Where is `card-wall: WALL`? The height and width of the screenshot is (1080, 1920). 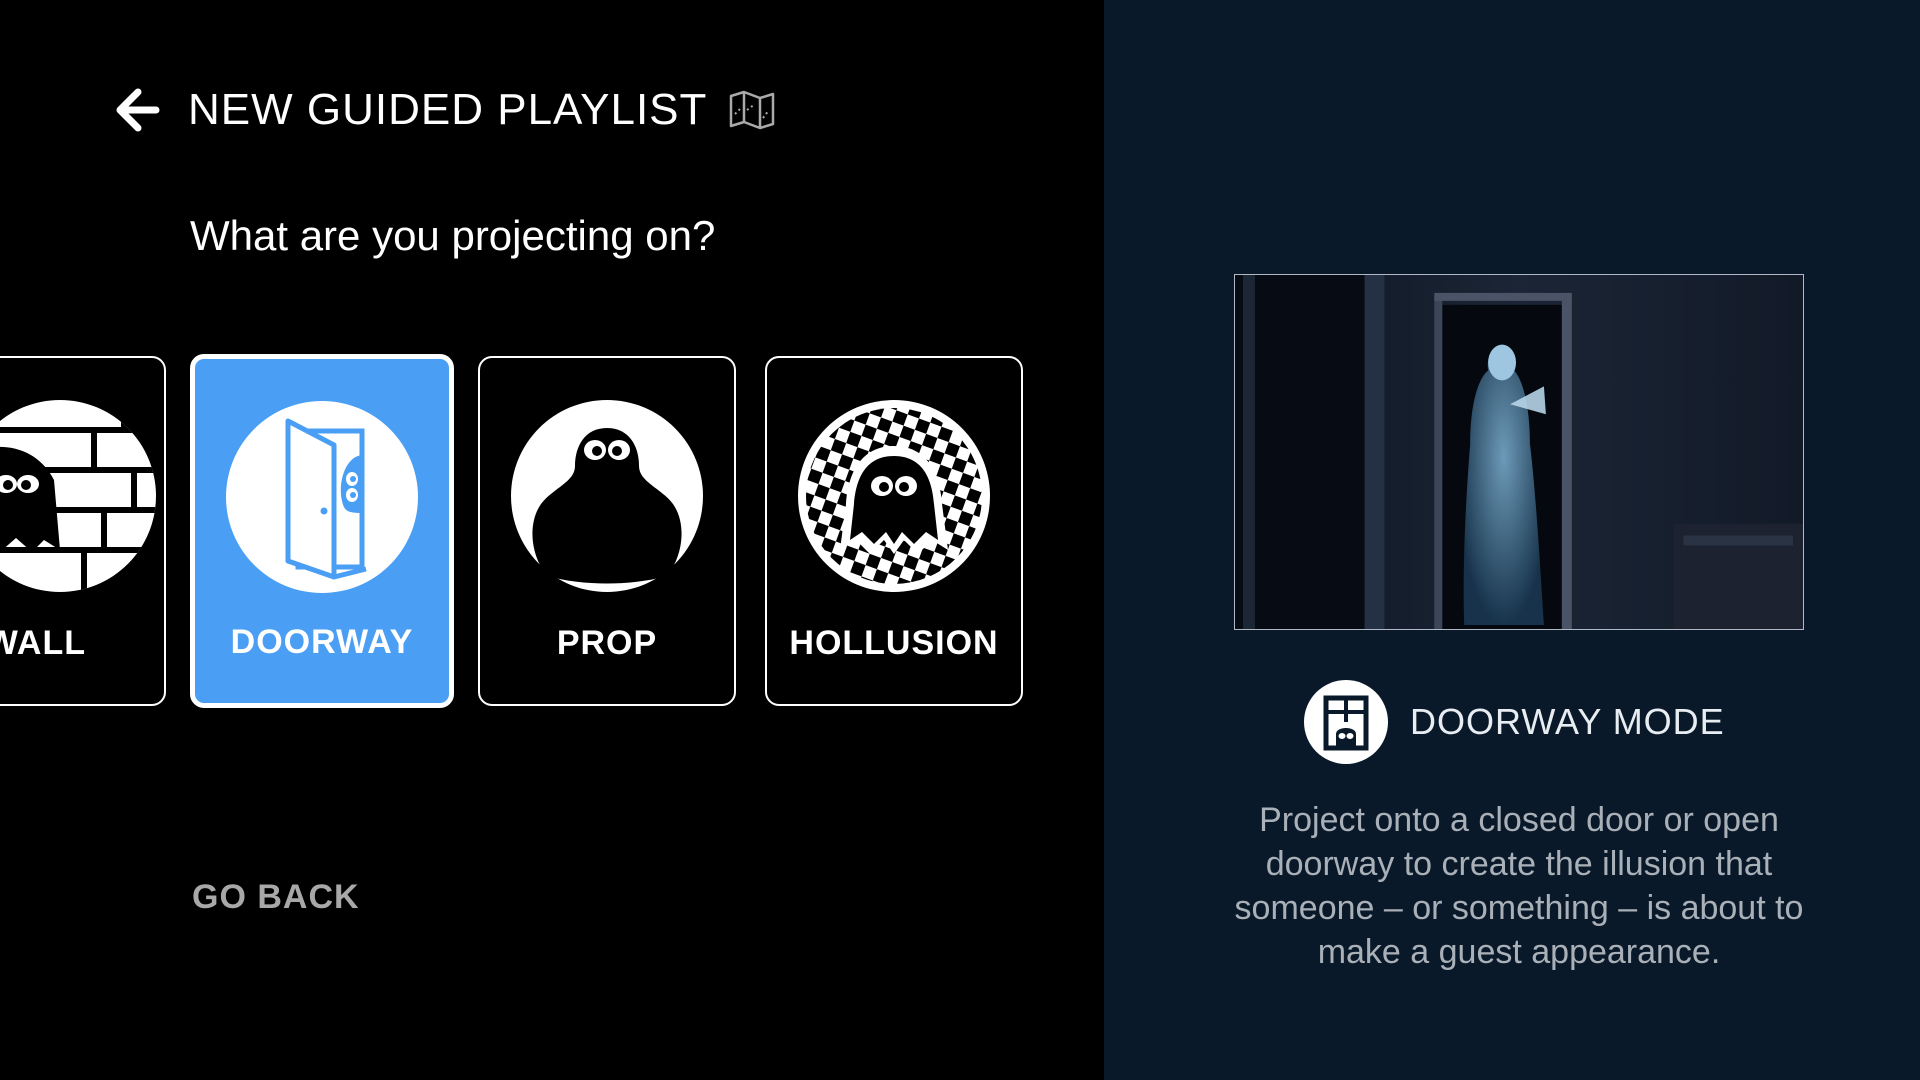 card-wall: WALL is located at coordinates (83, 531).